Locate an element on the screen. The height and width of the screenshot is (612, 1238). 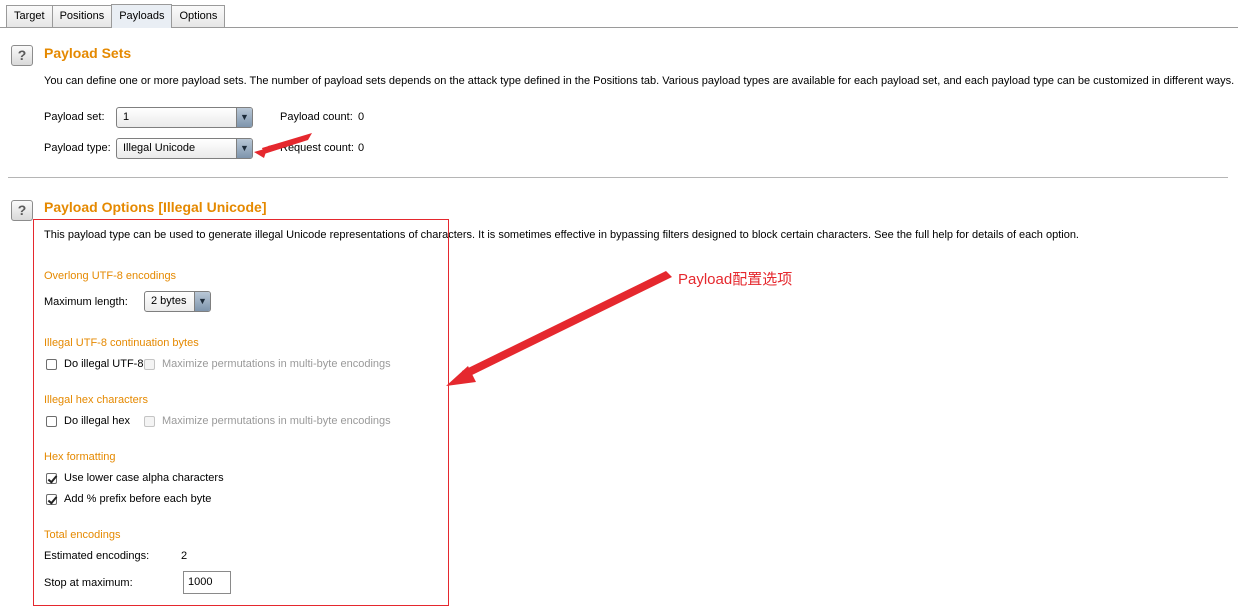
arrow-to-options-box is located at coordinates (559, 328).